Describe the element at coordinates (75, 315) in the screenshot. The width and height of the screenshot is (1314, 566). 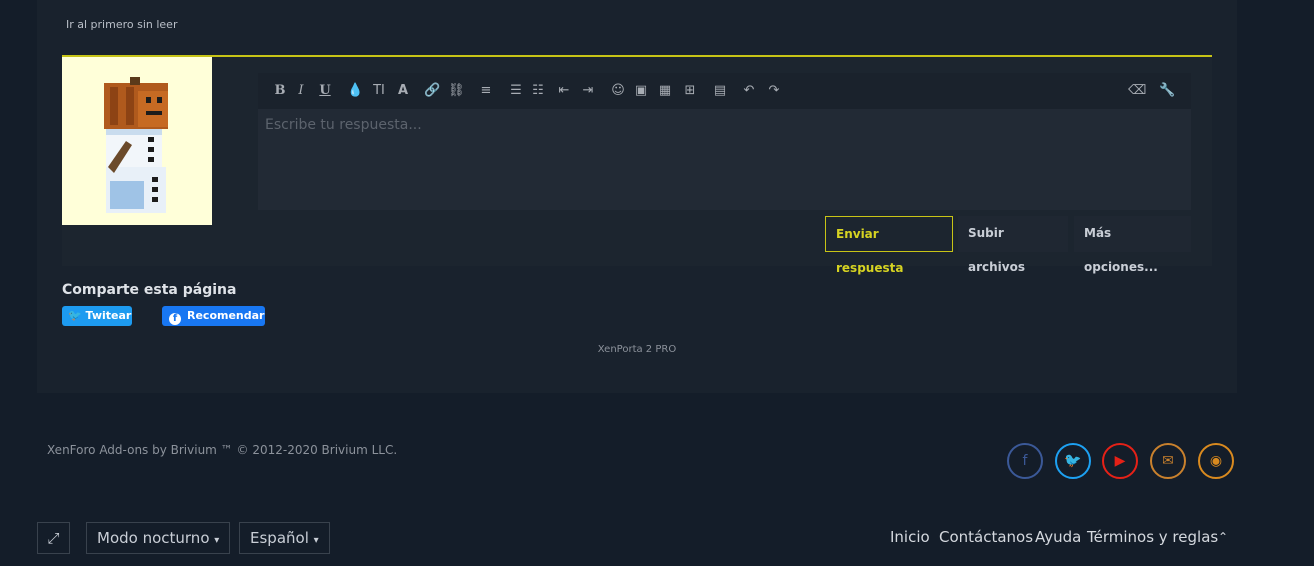
I see `twitter-bird-icon: 🐦` at that location.